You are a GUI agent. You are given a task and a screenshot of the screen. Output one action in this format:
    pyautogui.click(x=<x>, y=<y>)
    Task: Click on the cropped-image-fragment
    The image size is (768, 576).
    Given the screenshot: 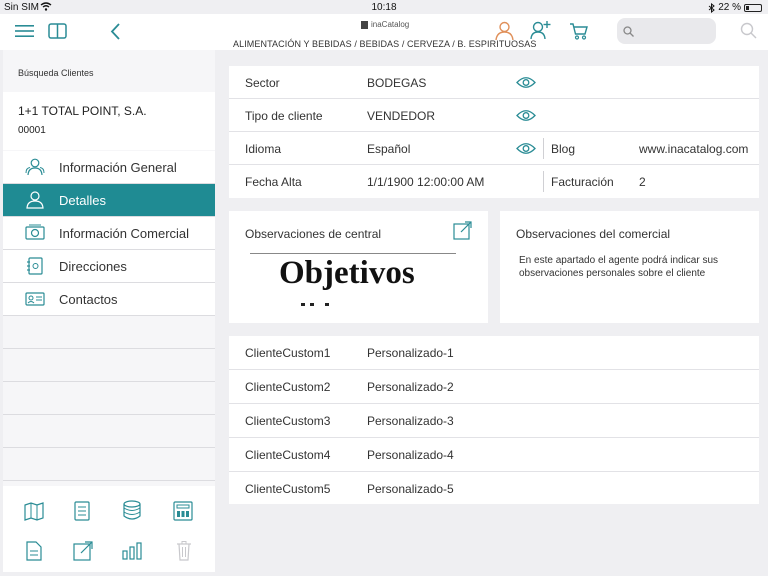 What is the action you would take?
    pyautogui.click(x=331, y=305)
    